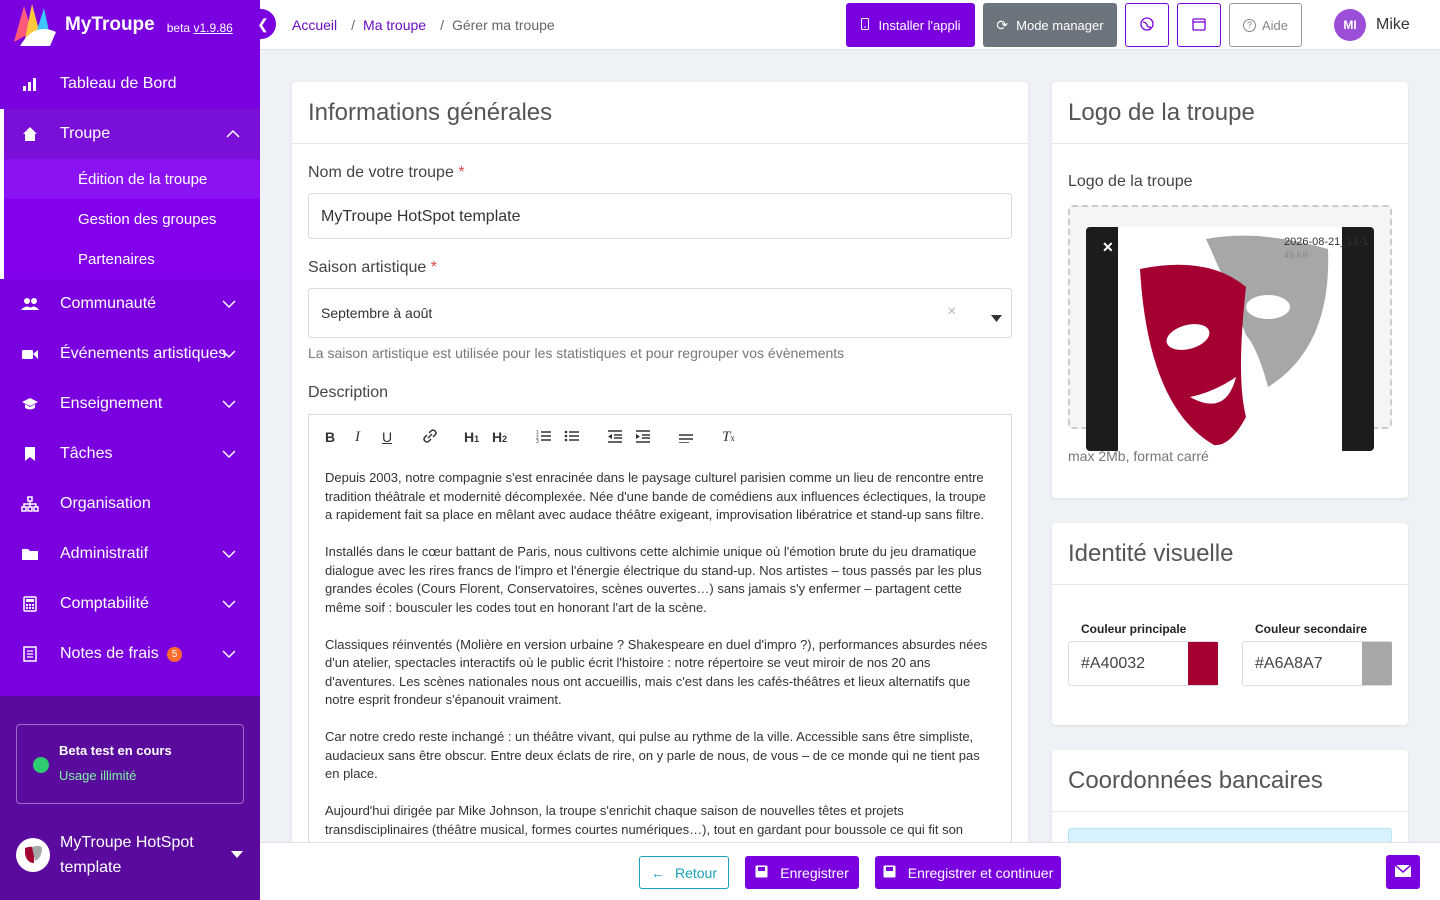 The image size is (1440, 900). I want to click on sidebar-item-expense-notes: Notes de frais 5, so click(130, 654).